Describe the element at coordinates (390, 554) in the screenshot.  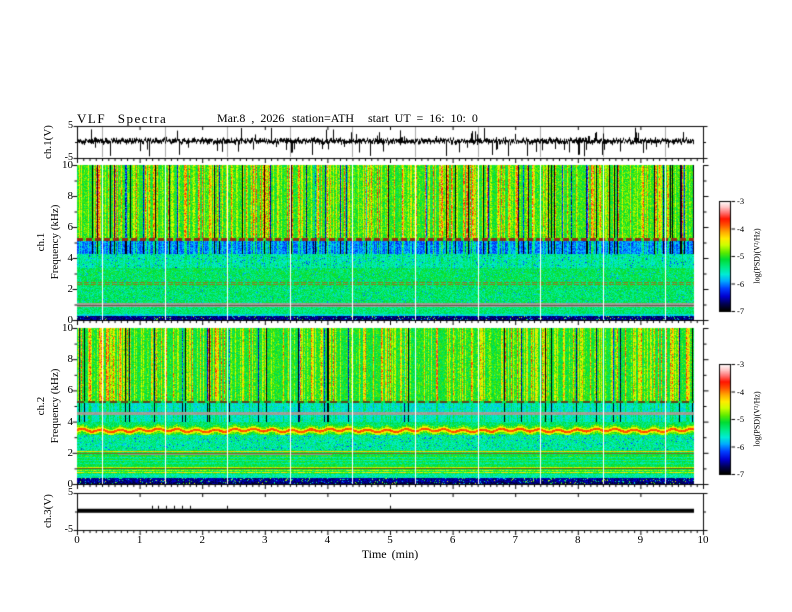
I see `x-axis-label: Time (min)` at that location.